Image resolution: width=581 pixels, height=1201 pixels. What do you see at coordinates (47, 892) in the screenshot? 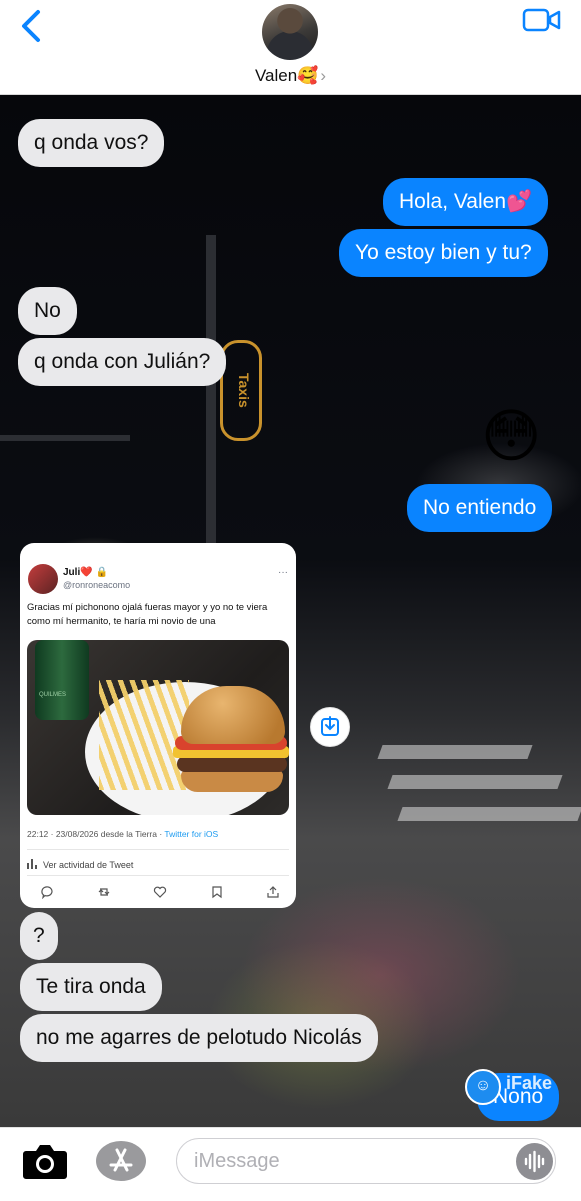
I see `reply-icon` at bounding box center [47, 892].